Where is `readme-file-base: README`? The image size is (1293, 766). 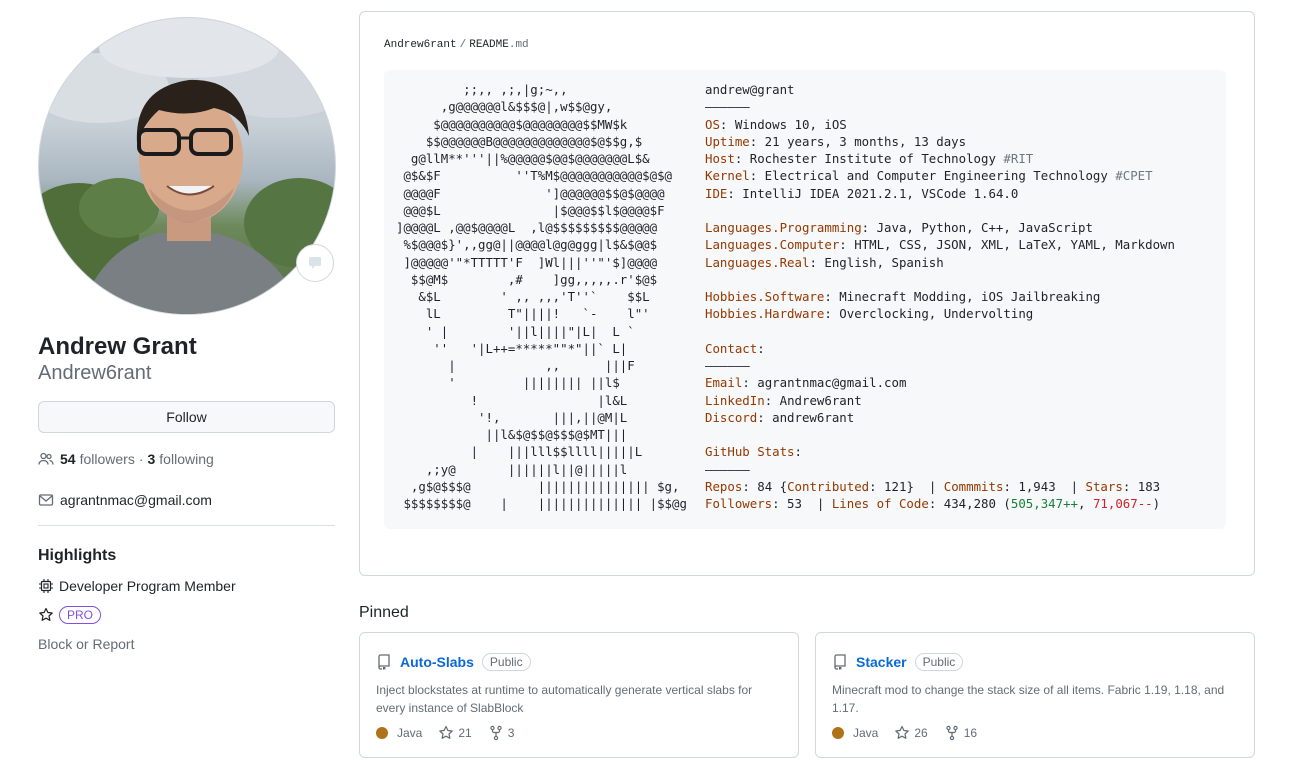
readme-file-base: README is located at coordinates (489, 45).